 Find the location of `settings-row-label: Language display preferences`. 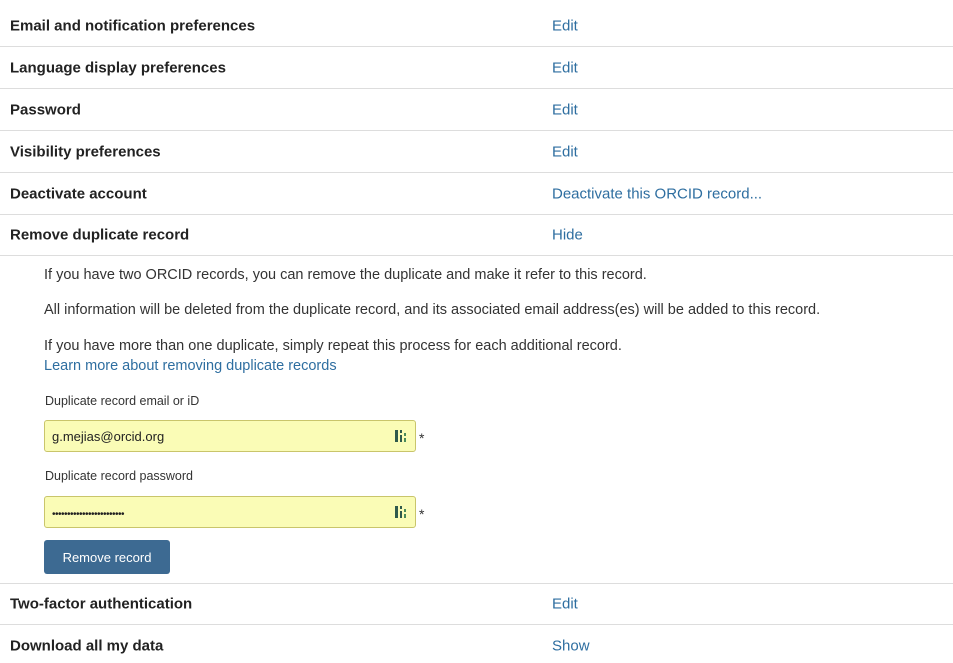

settings-row-label: Language display preferences is located at coordinates (118, 68).